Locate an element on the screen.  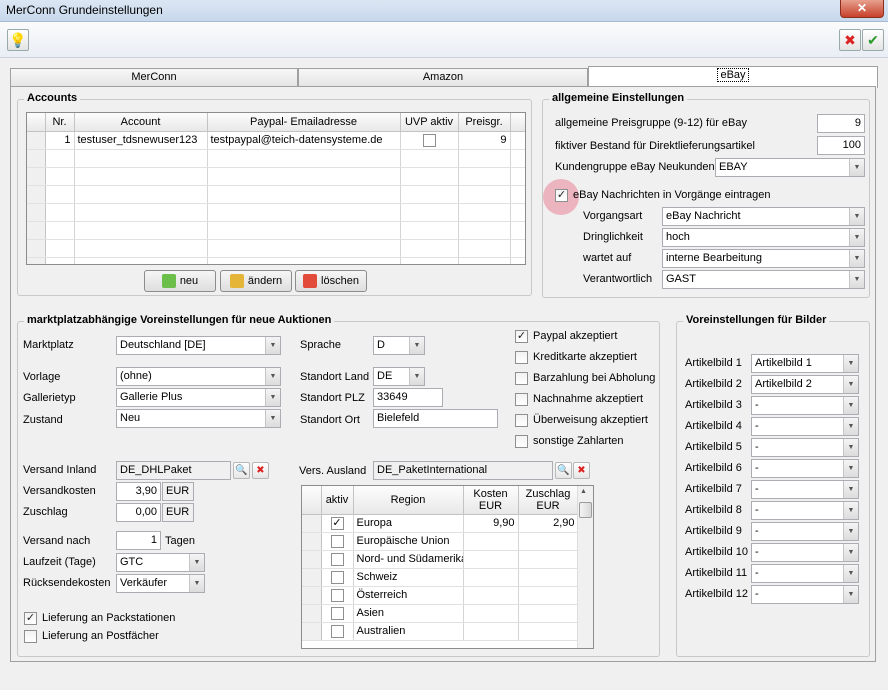
dringlichkeit-select: hoch ▼ is located at coordinates (763, 237).